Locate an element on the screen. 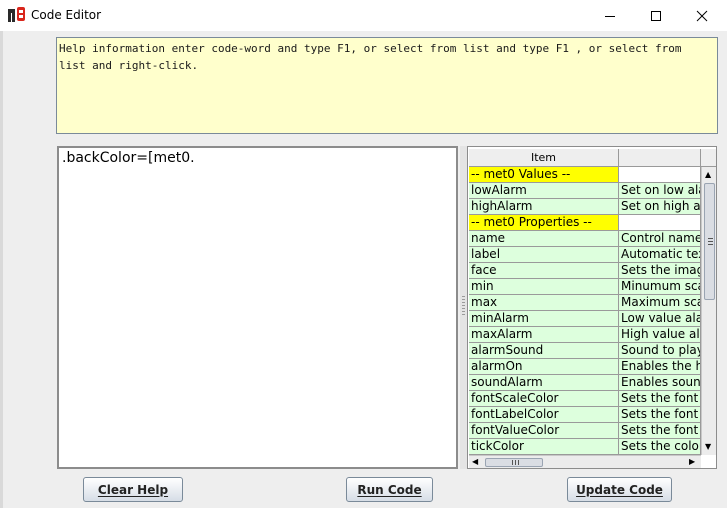  item-cell: tickColor is located at coordinates (544, 447).